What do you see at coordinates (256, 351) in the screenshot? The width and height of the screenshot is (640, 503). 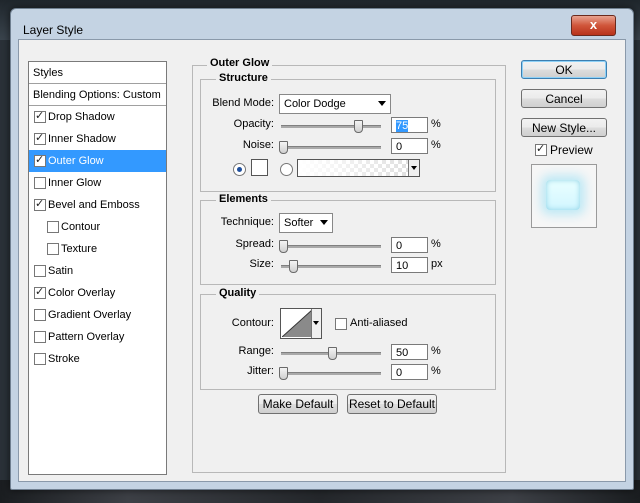 I see `range-label: Range:` at bounding box center [256, 351].